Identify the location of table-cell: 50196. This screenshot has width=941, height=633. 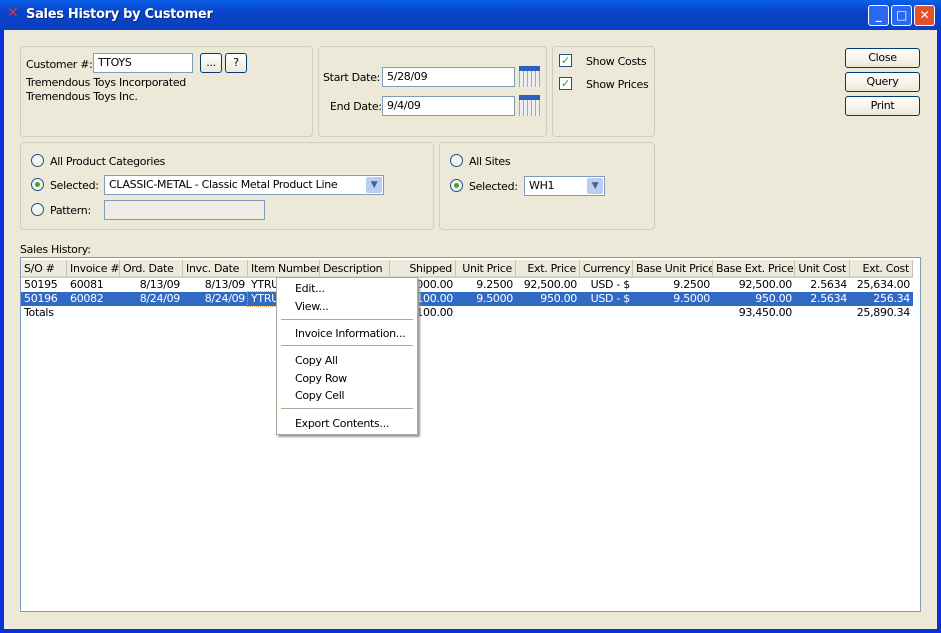
(44, 299).